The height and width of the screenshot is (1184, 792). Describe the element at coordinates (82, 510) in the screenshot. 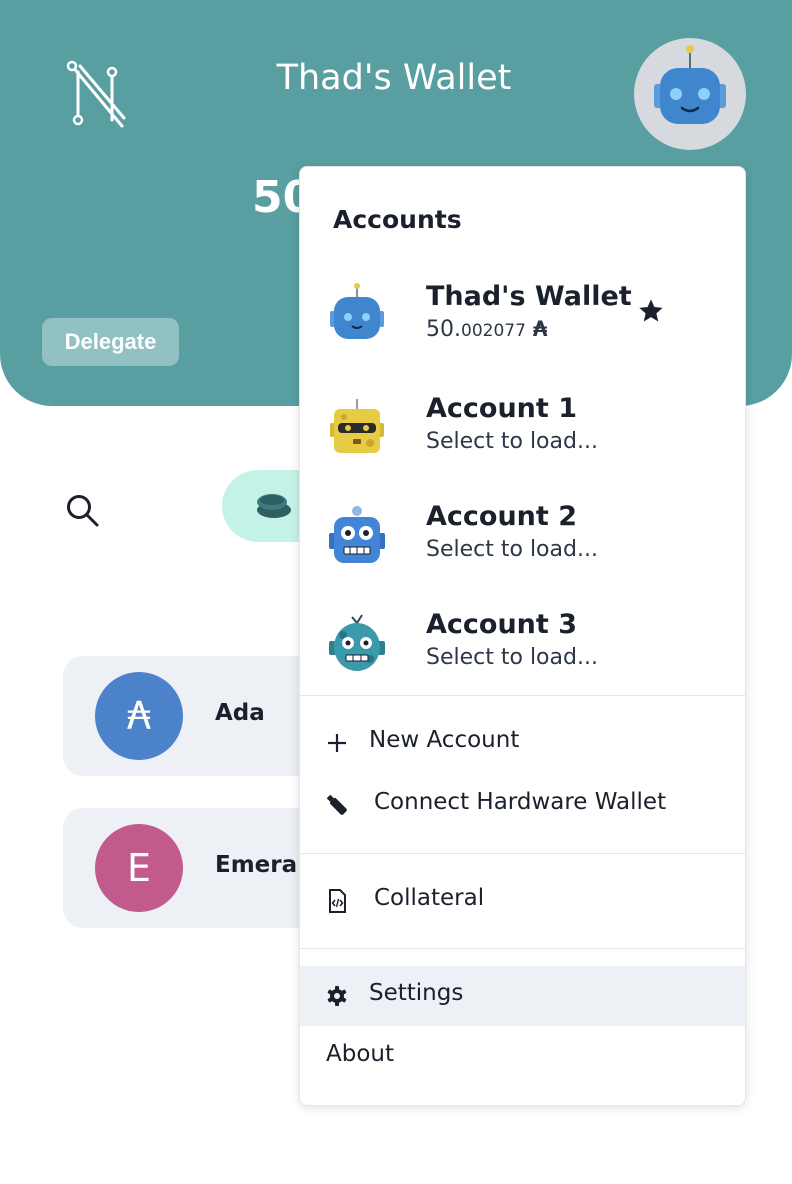

I see `search-icon` at that location.